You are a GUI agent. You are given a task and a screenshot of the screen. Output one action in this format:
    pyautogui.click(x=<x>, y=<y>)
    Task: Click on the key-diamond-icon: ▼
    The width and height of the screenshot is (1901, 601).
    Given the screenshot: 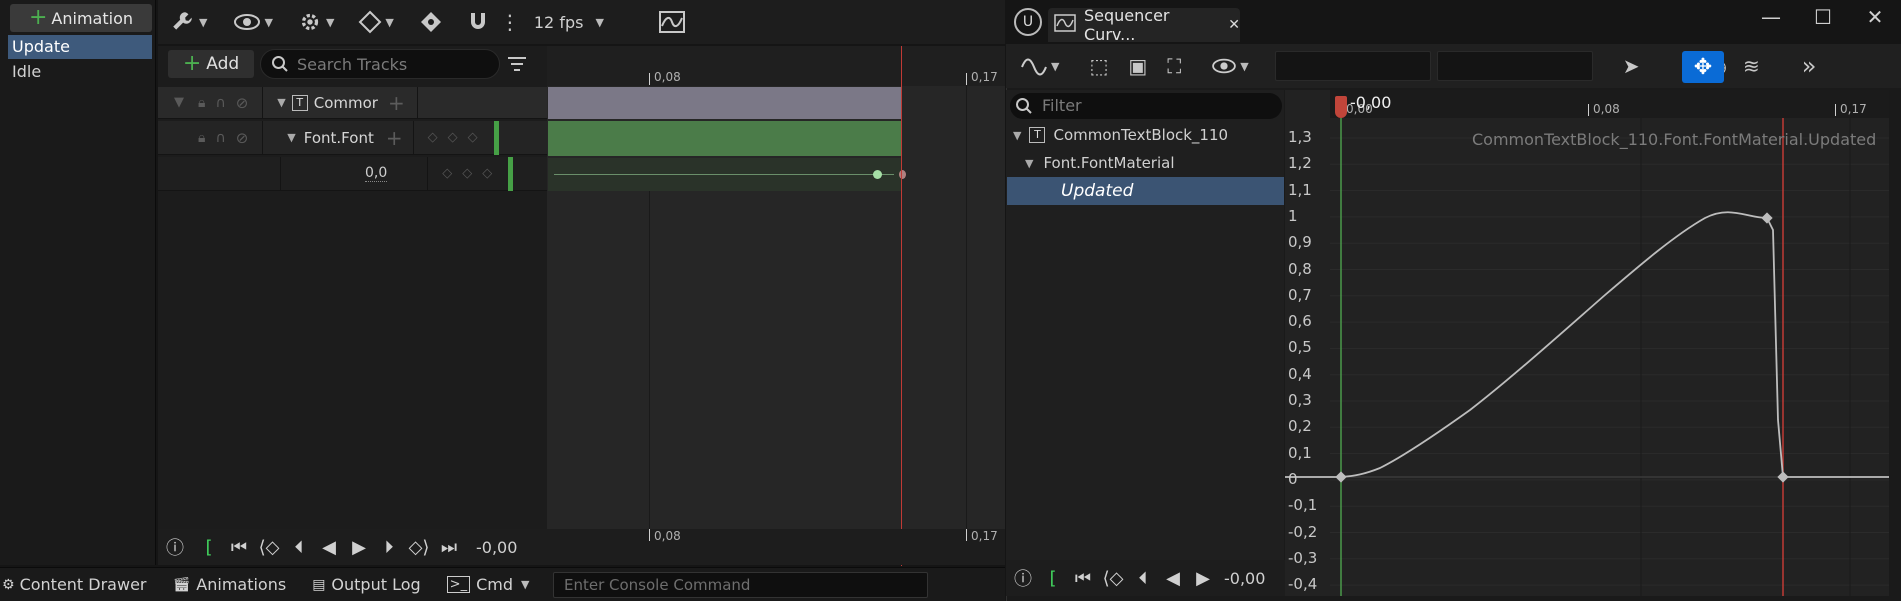 What is the action you would take?
    pyautogui.click(x=376, y=22)
    